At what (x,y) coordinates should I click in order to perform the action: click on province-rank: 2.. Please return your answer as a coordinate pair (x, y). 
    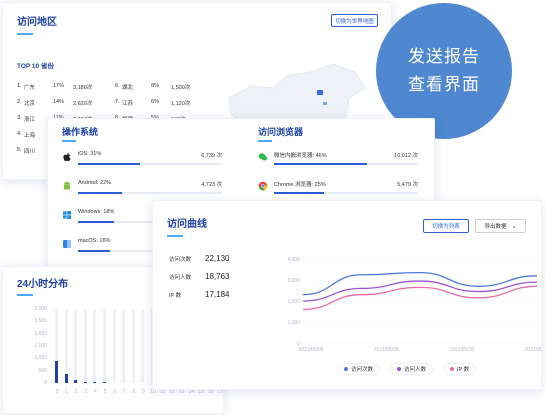
    Looking at the image, I should click on (19, 102).